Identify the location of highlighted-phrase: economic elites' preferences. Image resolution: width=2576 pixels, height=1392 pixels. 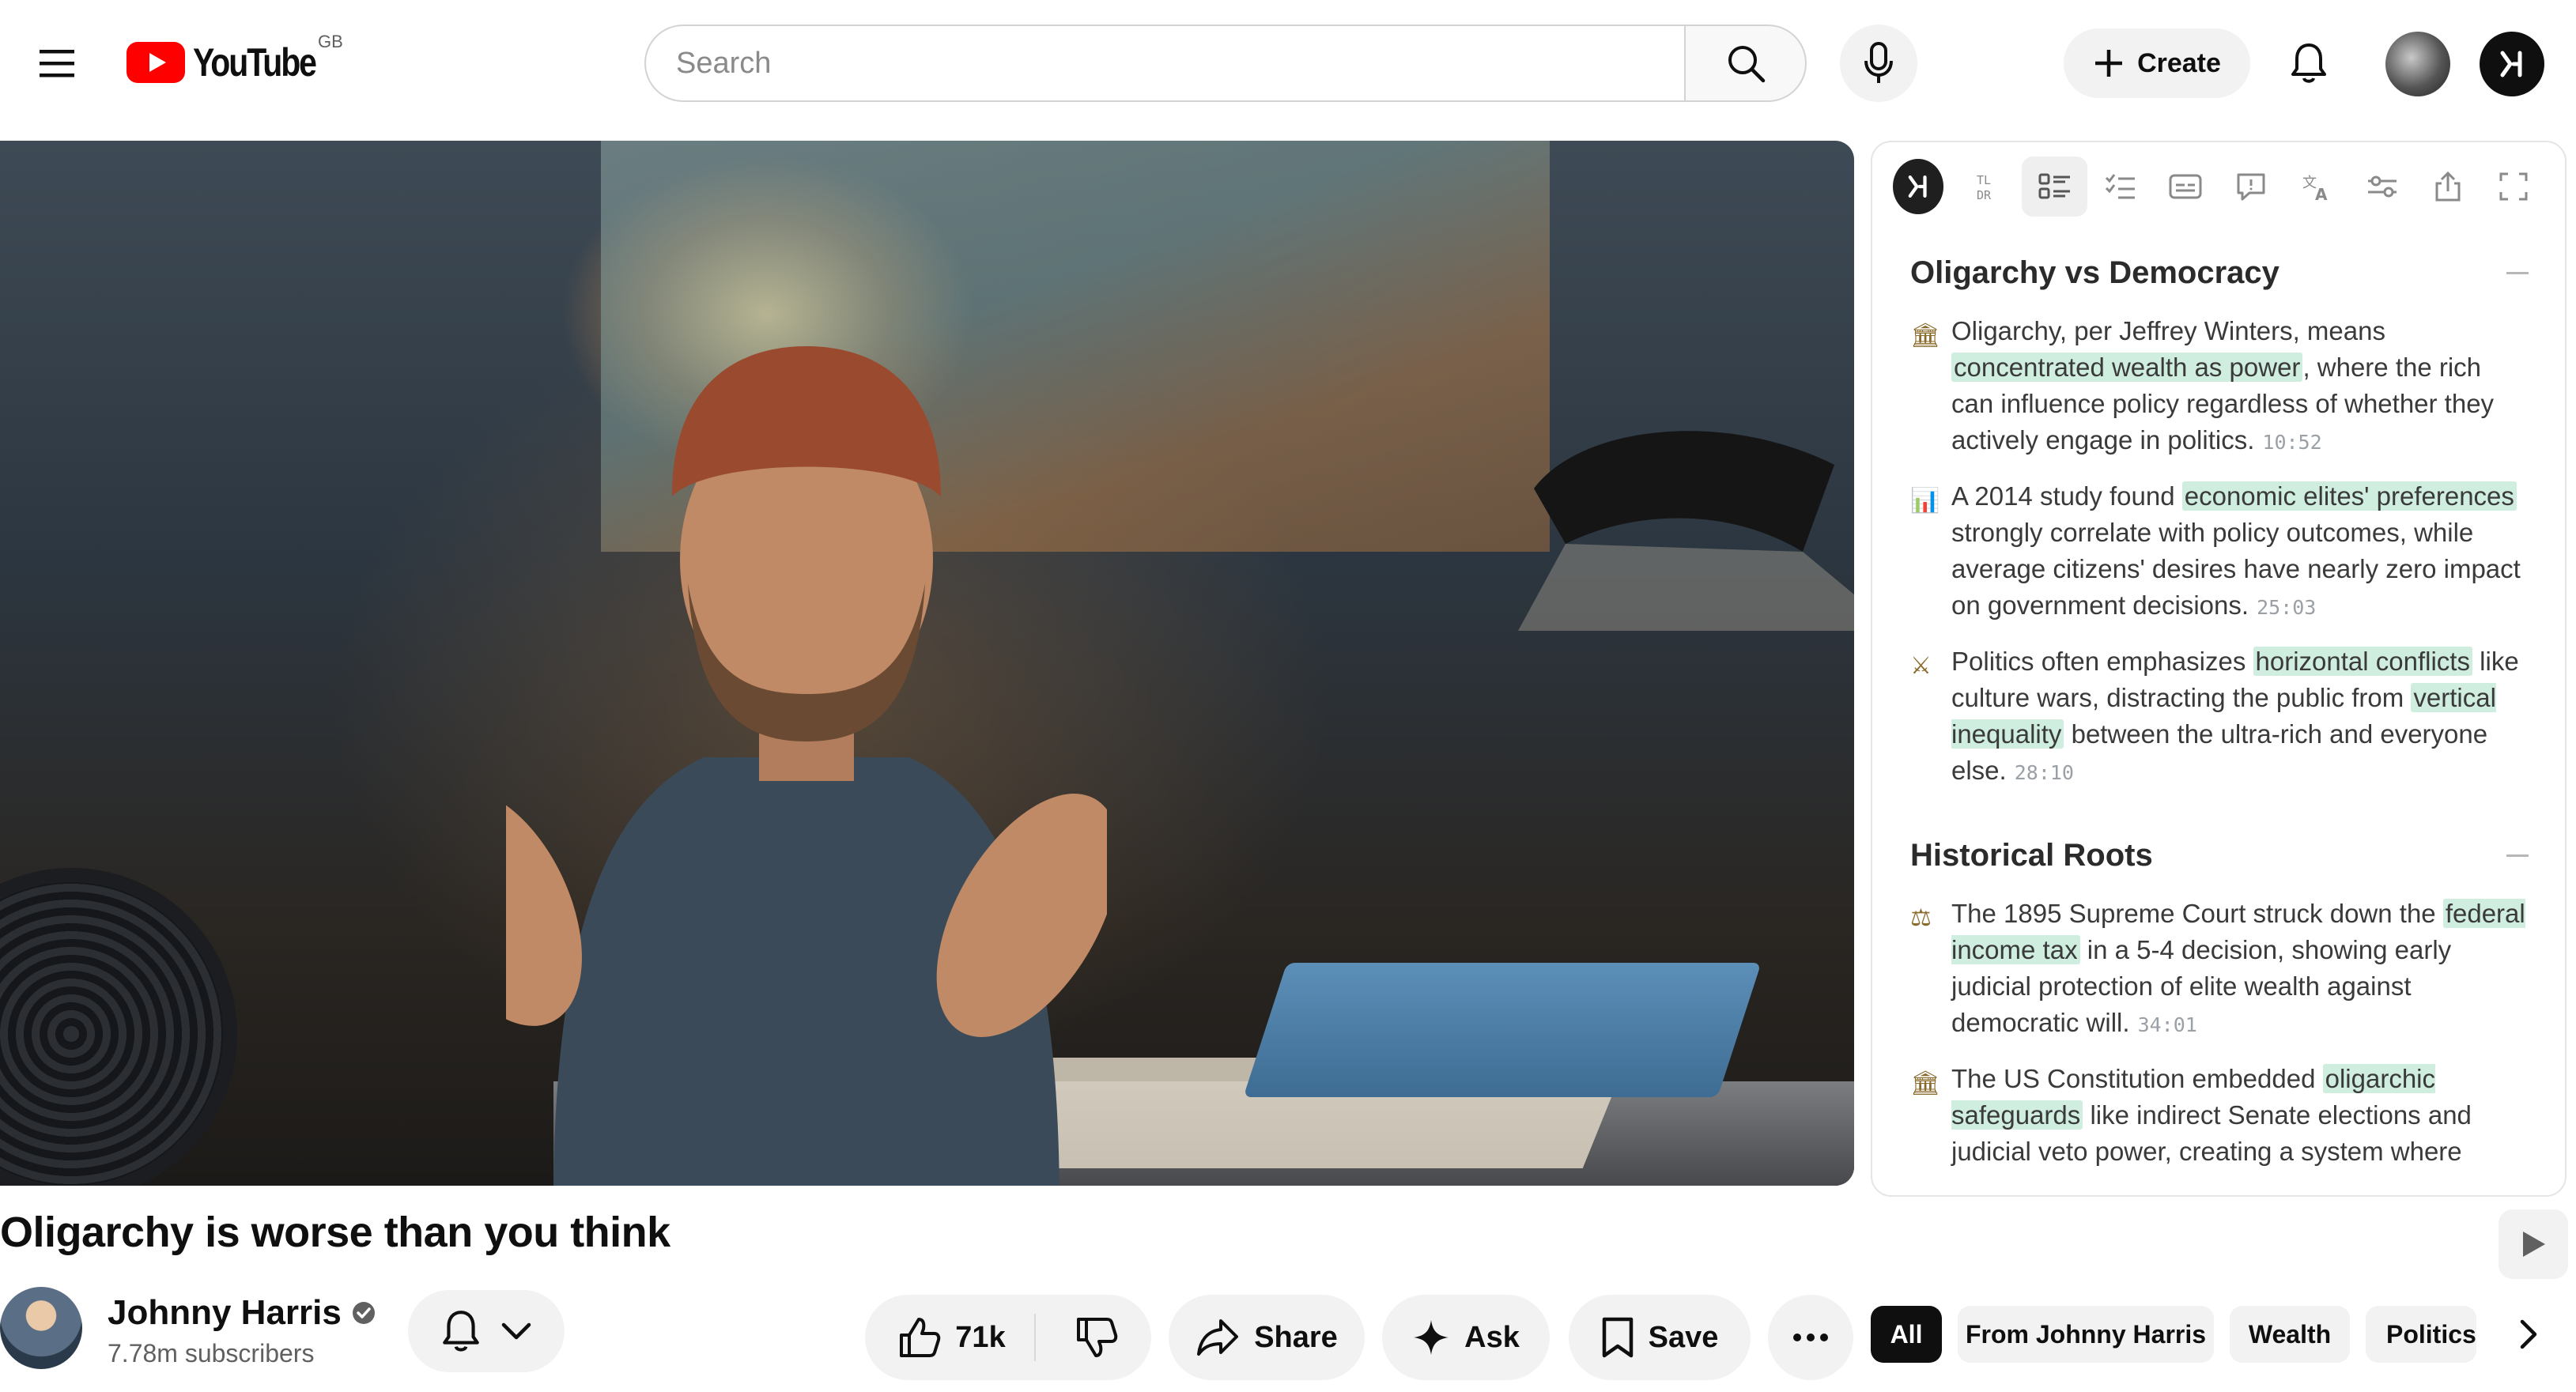
(2349, 496).